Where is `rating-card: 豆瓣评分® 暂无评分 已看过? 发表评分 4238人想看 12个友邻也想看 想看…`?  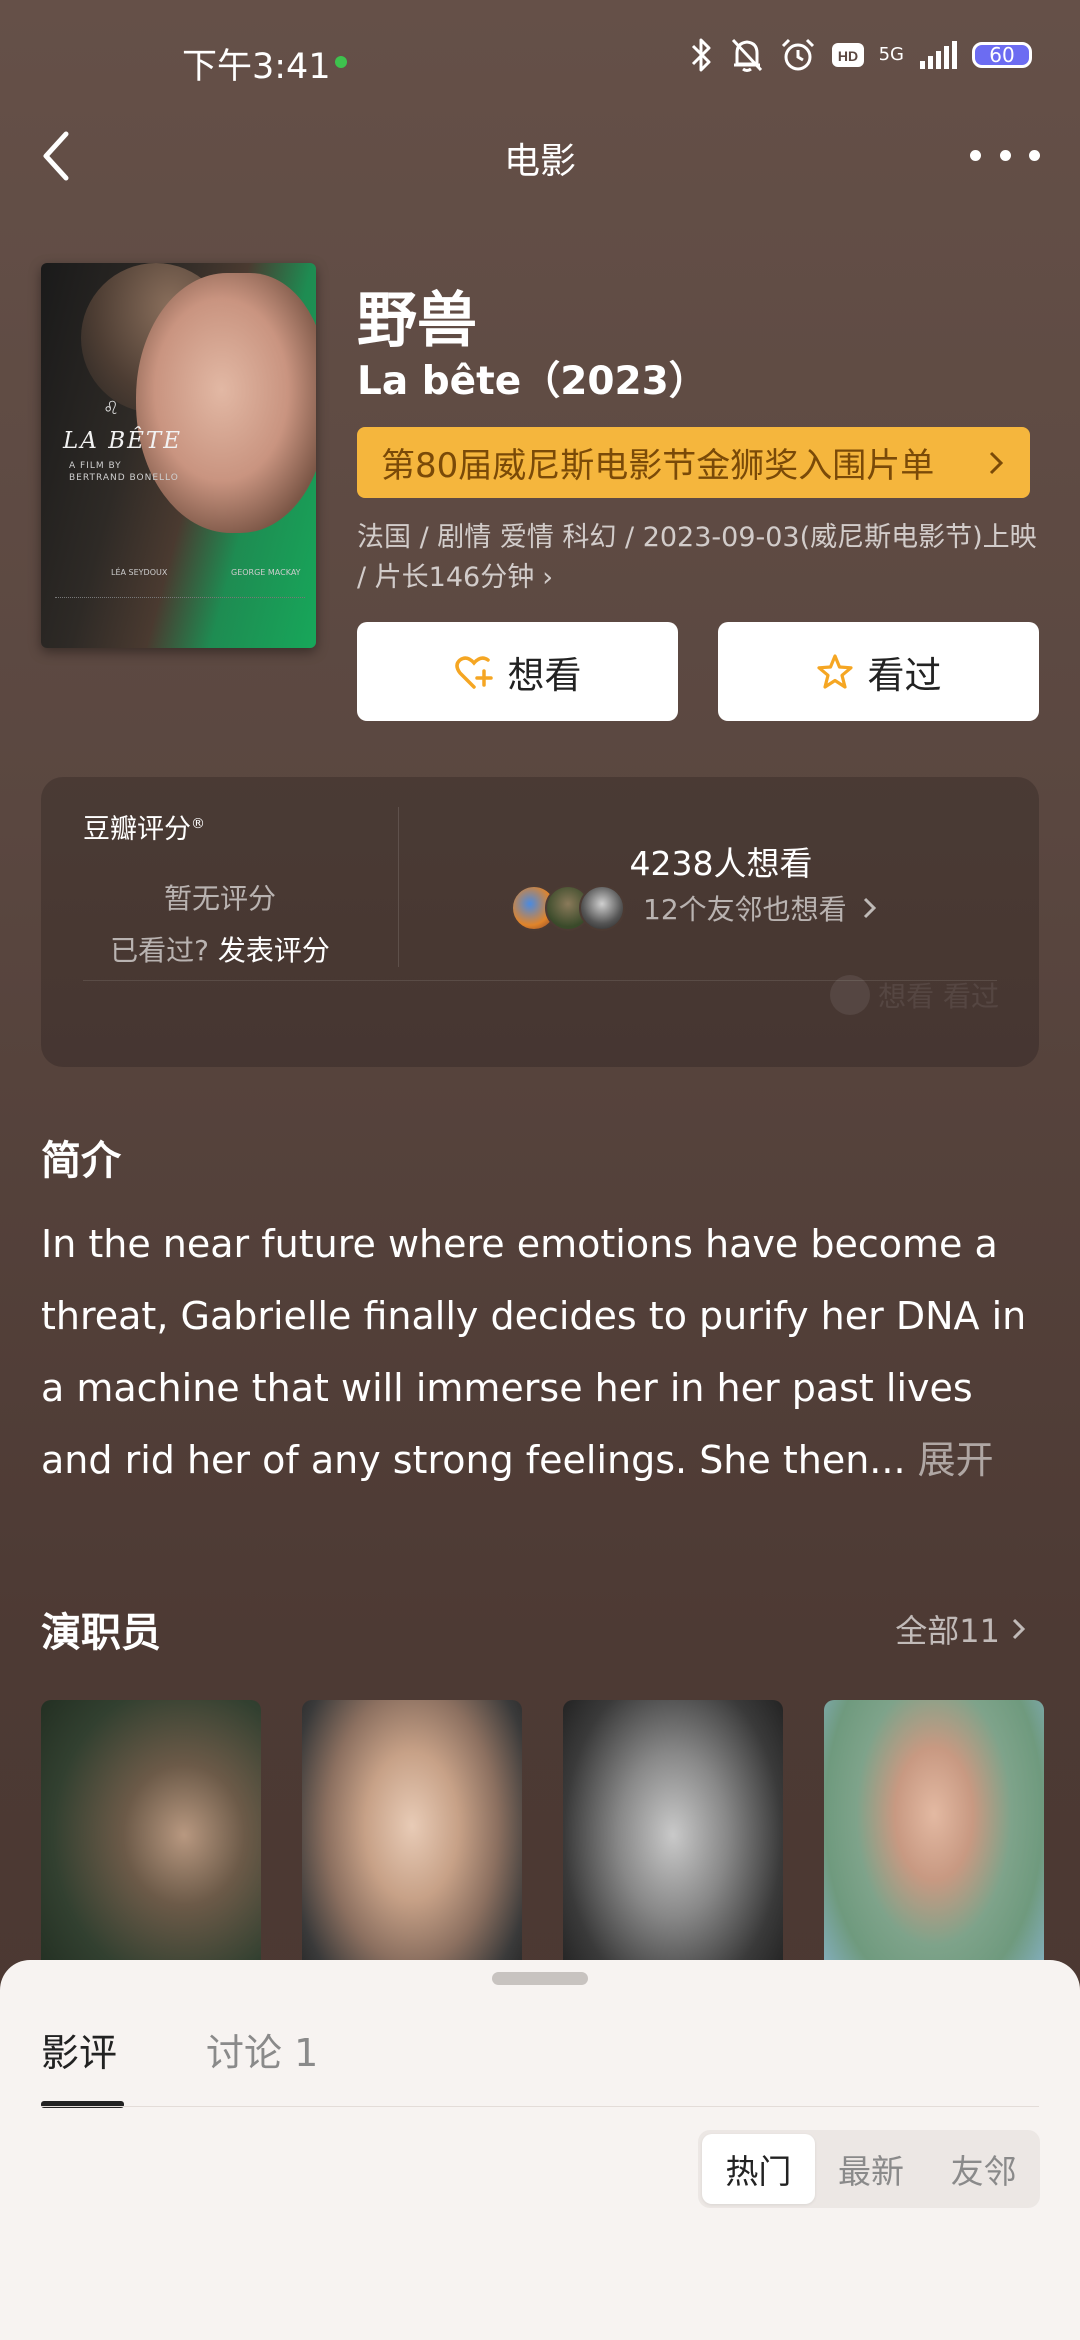
rating-card: 豆瓣评分® 暂无评分 已看过? 发表评分 4238人想看 12个友邻也想看 想看… is located at coordinates (540, 922).